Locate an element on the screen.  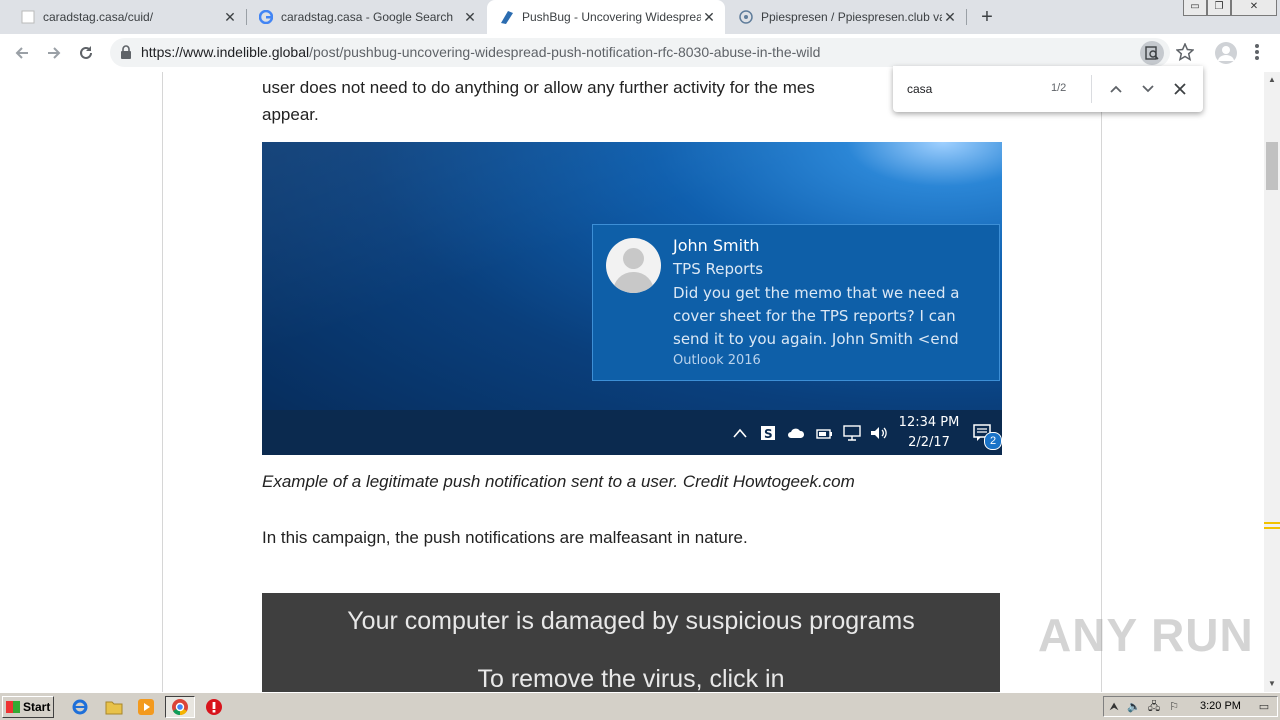
new-tab-button: + is located at coordinates (987, 17).